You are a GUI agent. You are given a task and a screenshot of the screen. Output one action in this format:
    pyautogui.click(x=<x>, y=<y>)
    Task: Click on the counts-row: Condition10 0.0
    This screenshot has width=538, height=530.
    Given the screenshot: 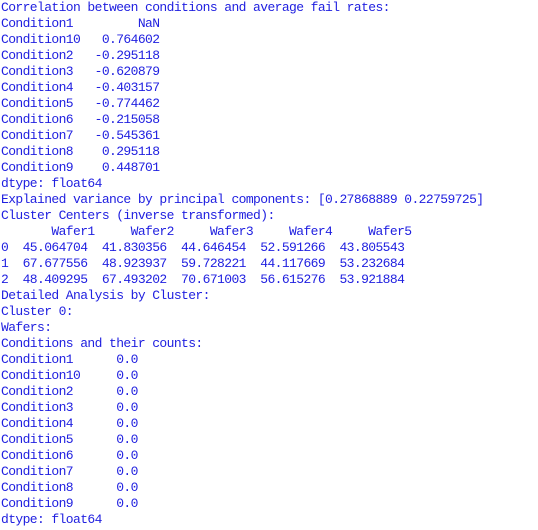 What is the action you would take?
    pyautogui.click(x=69, y=375)
    